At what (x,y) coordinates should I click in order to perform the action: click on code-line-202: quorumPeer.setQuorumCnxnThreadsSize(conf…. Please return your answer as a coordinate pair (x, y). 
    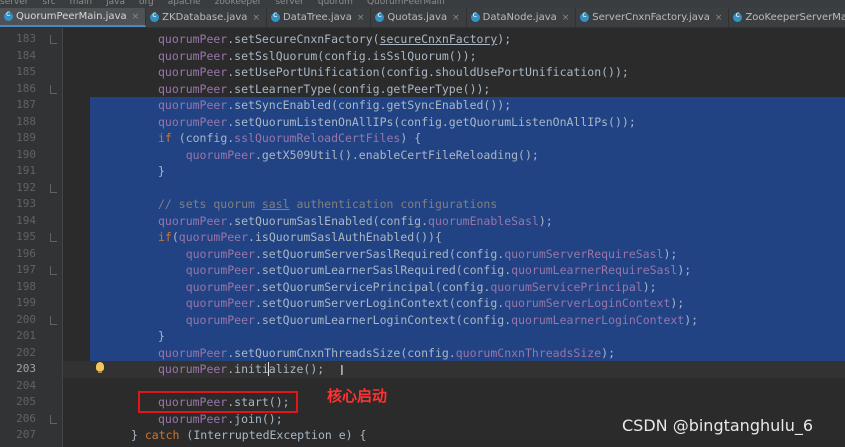
    Looking at the image, I should click on (386, 352).